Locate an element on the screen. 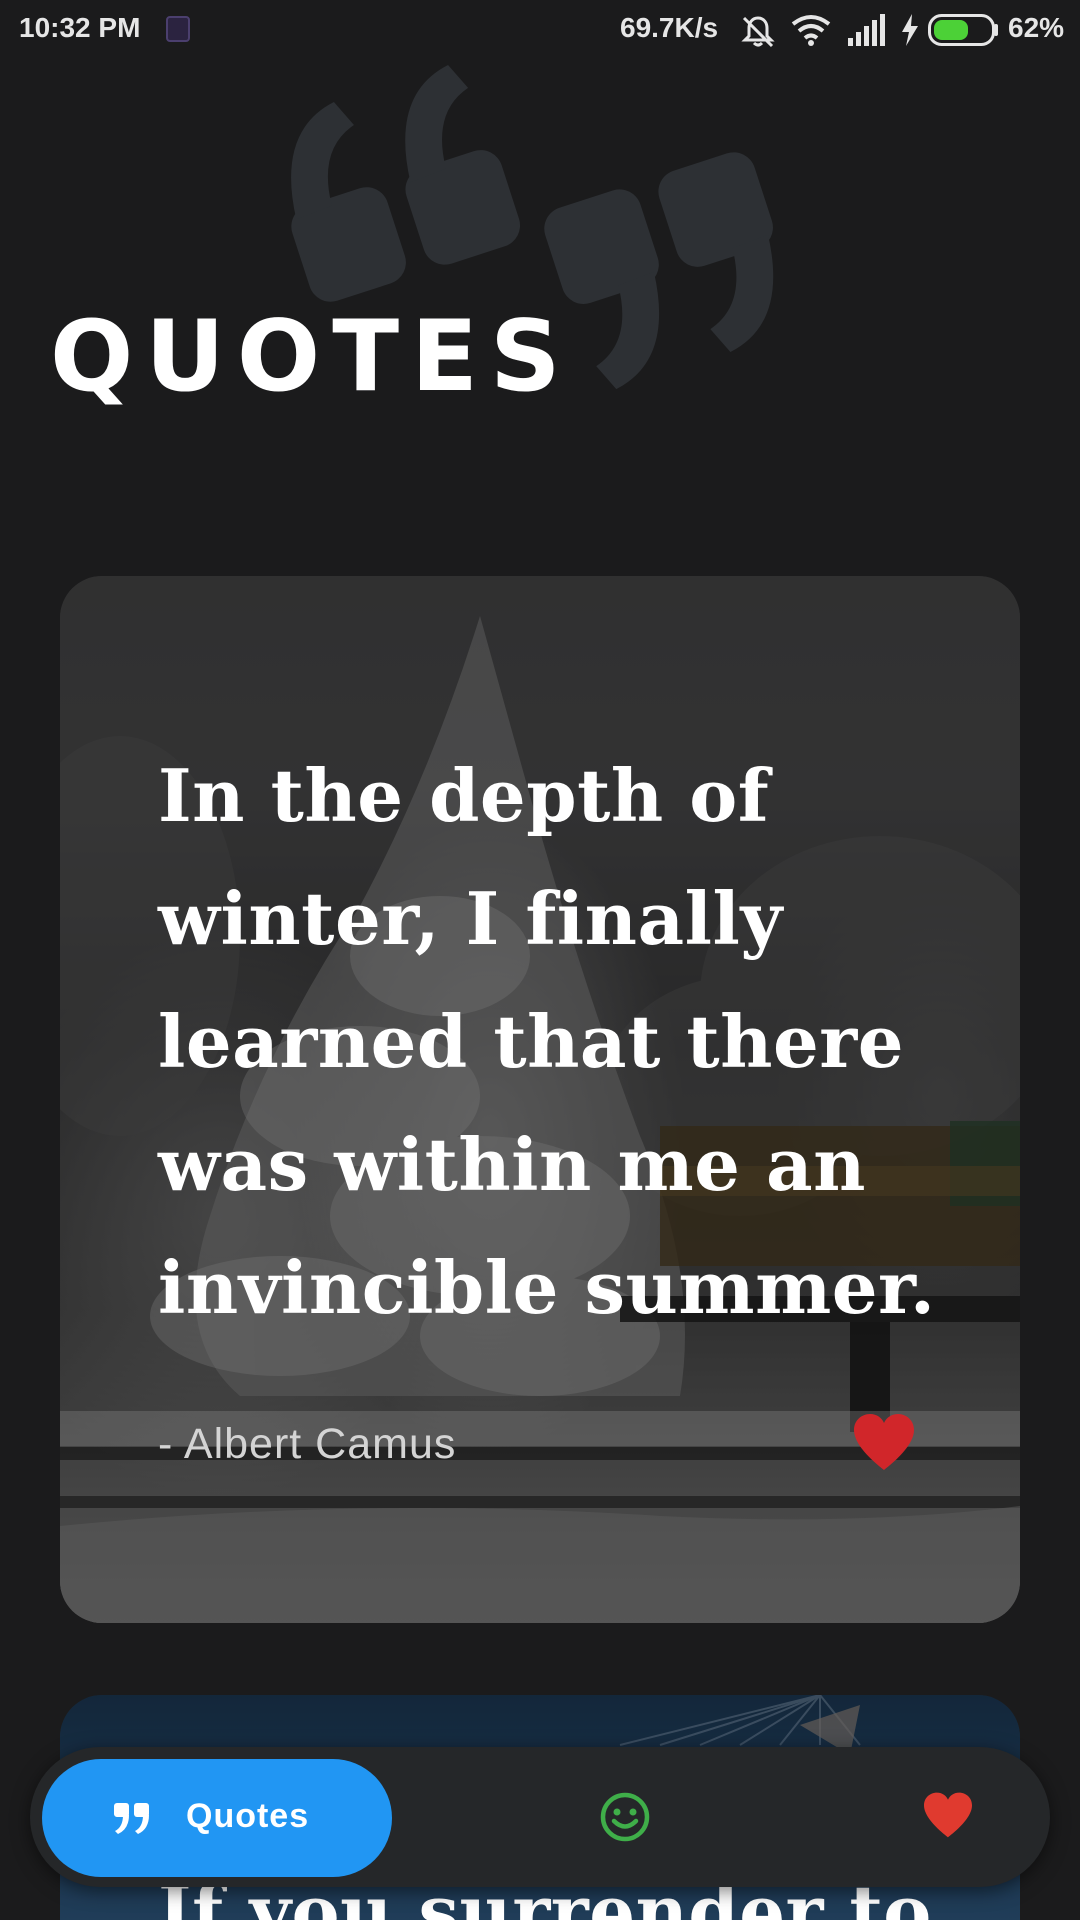 This screenshot has width=1080, height=1920. signal-icon is located at coordinates (866, 30).